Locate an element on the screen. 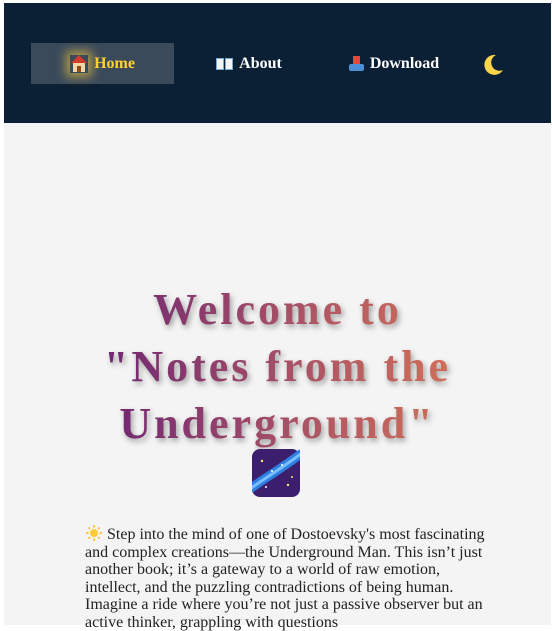 The width and height of the screenshot is (552, 631). house-icon is located at coordinates (79, 63).